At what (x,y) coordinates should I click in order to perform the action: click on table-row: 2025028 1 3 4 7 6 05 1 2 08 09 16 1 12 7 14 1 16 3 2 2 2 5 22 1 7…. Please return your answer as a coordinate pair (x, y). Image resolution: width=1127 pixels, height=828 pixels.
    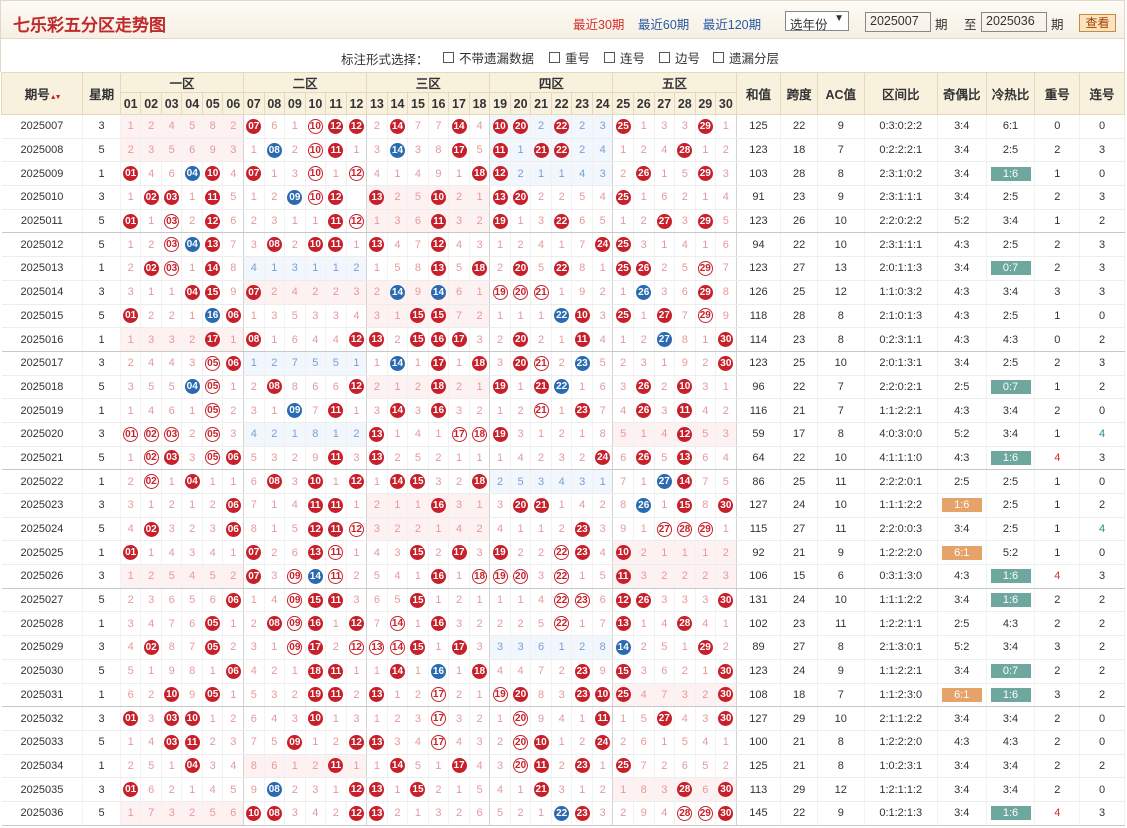
    Looking at the image, I should click on (563, 624).